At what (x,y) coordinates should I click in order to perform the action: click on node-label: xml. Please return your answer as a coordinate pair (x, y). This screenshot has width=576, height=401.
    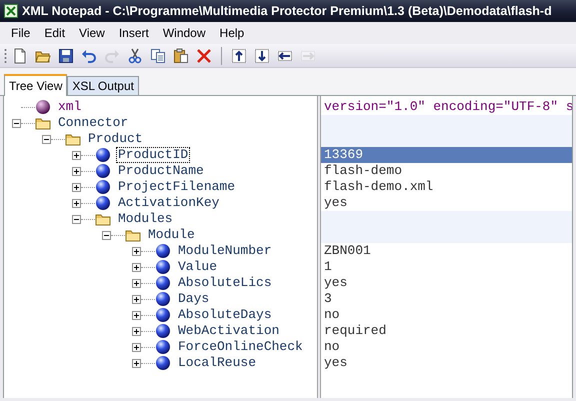
    Looking at the image, I should click on (69, 107).